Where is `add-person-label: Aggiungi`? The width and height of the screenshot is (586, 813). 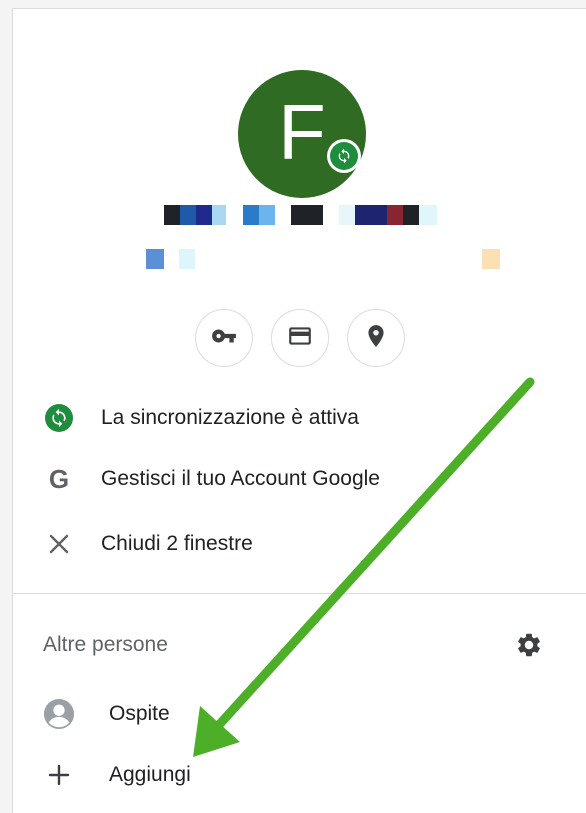
add-person-label: Aggiungi is located at coordinates (150, 774).